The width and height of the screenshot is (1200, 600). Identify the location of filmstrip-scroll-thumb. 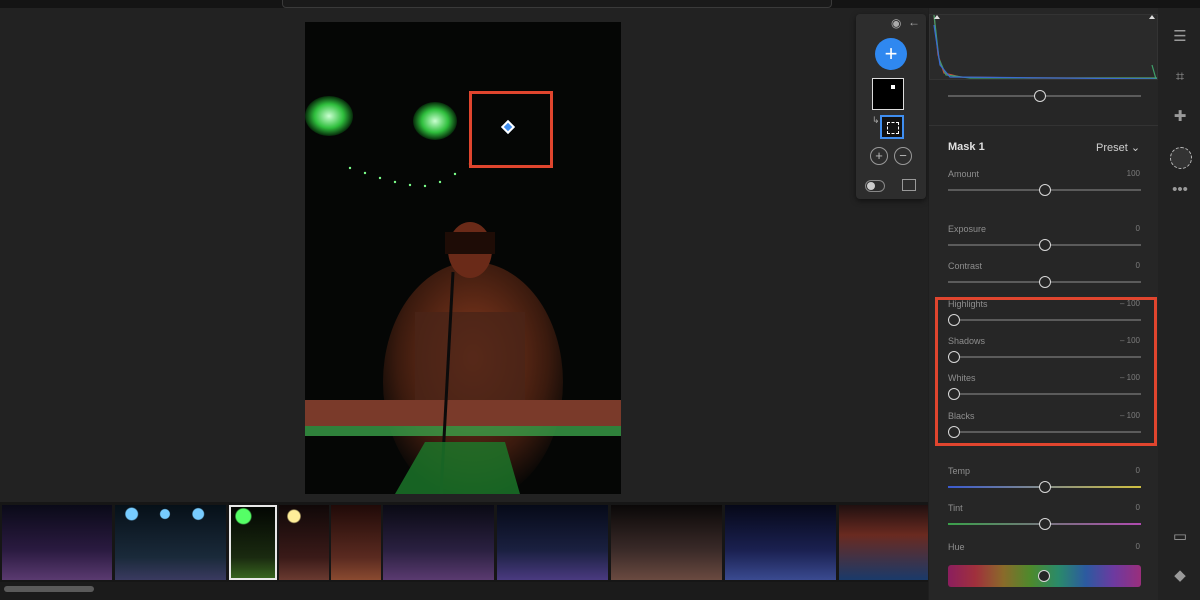
(49, 589).